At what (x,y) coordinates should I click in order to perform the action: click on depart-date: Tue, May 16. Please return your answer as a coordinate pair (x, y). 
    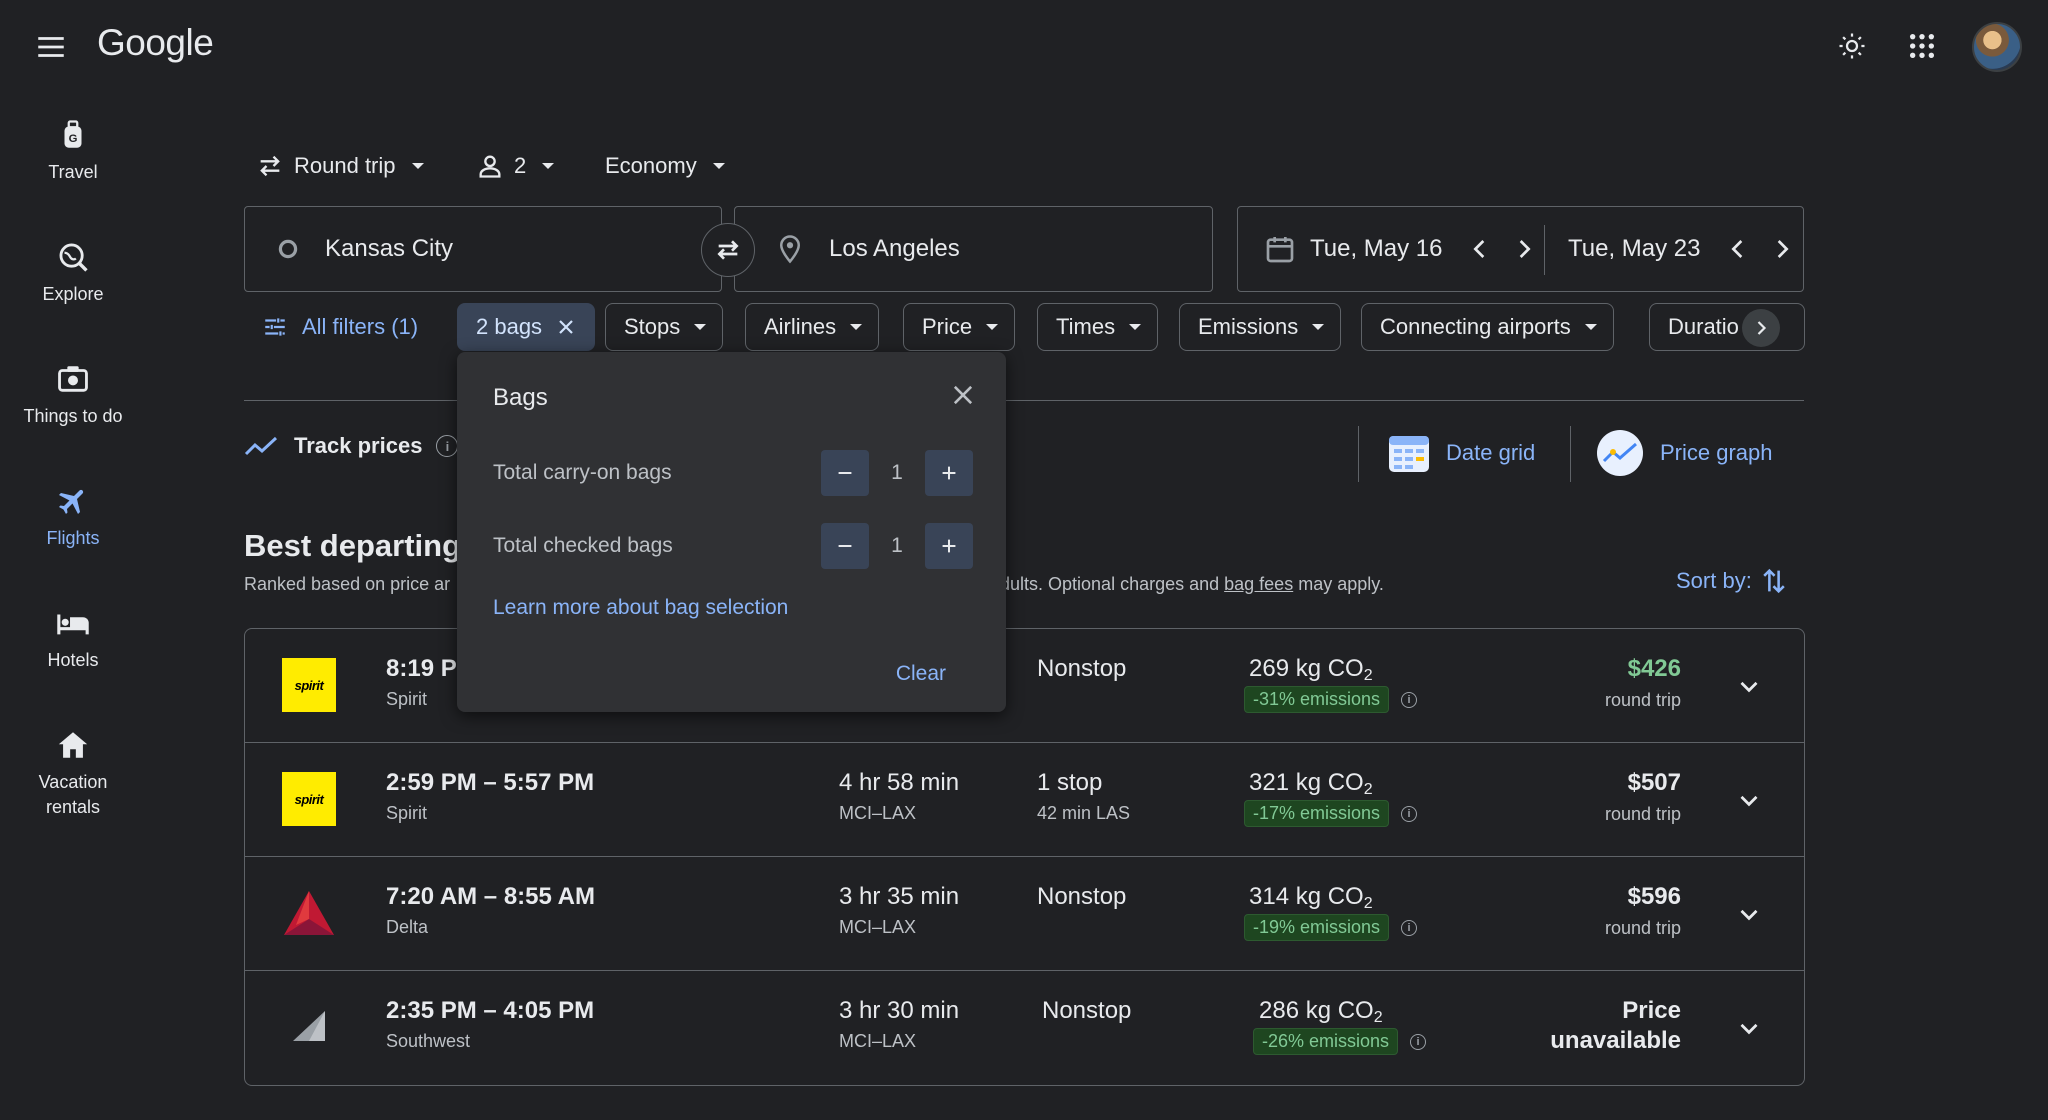
    Looking at the image, I should click on (1376, 249).